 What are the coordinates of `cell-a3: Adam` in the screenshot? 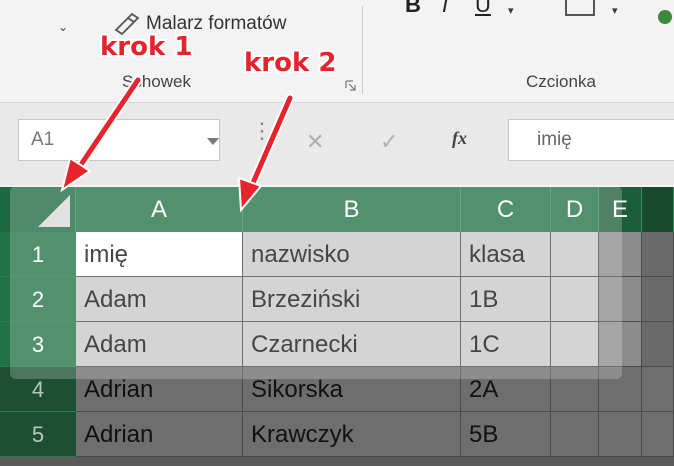 It's located at (159, 344).